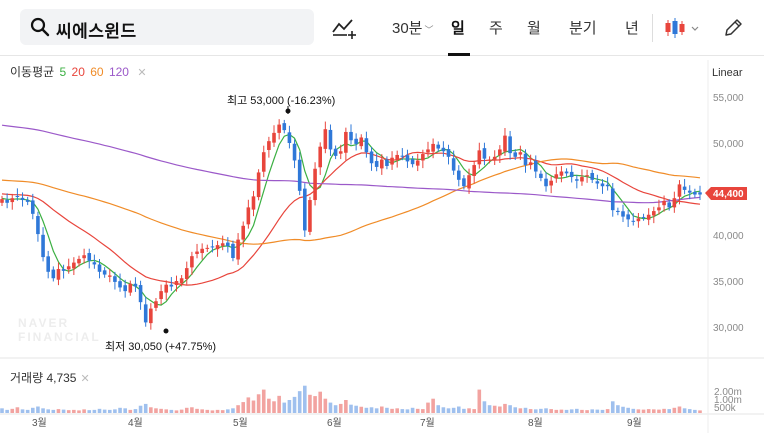 This screenshot has height=433, width=764. Describe the element at coordinates (337, 423) in the screenshot. I see `time-axis: 3월 4월 5월 6월 7월 8월 9월` at that location.